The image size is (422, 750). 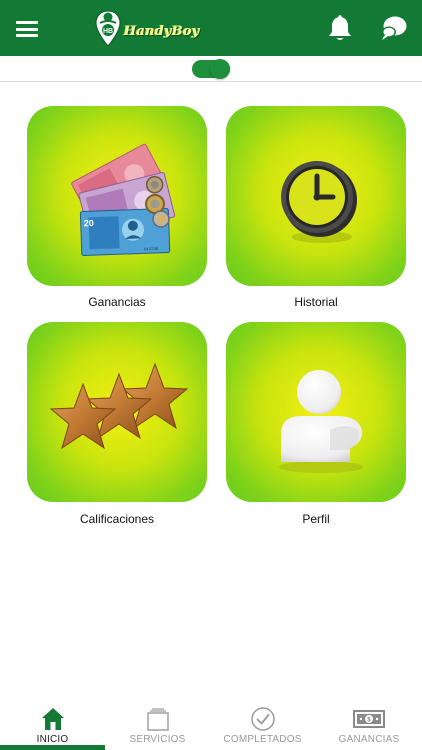 I want to click on nav-item-ganancias: $ GANANCIAS, so click(x=369, y=725).